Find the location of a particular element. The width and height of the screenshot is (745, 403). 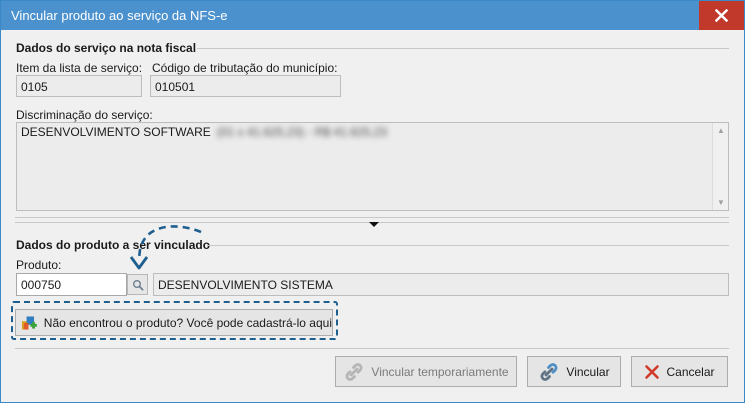

footer-divider is located at coordinates (372, 348).